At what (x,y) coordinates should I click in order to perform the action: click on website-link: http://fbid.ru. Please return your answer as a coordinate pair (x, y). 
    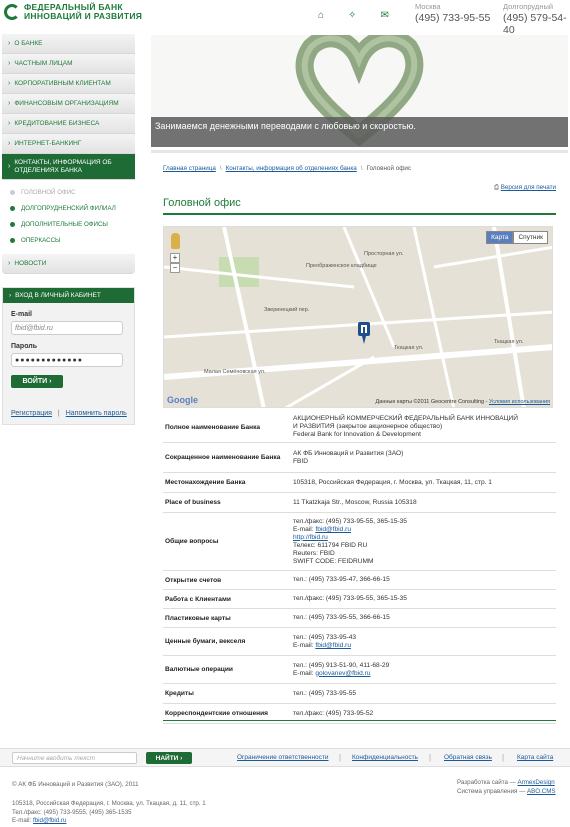
    Looking at the image, I should click on (310, 537).